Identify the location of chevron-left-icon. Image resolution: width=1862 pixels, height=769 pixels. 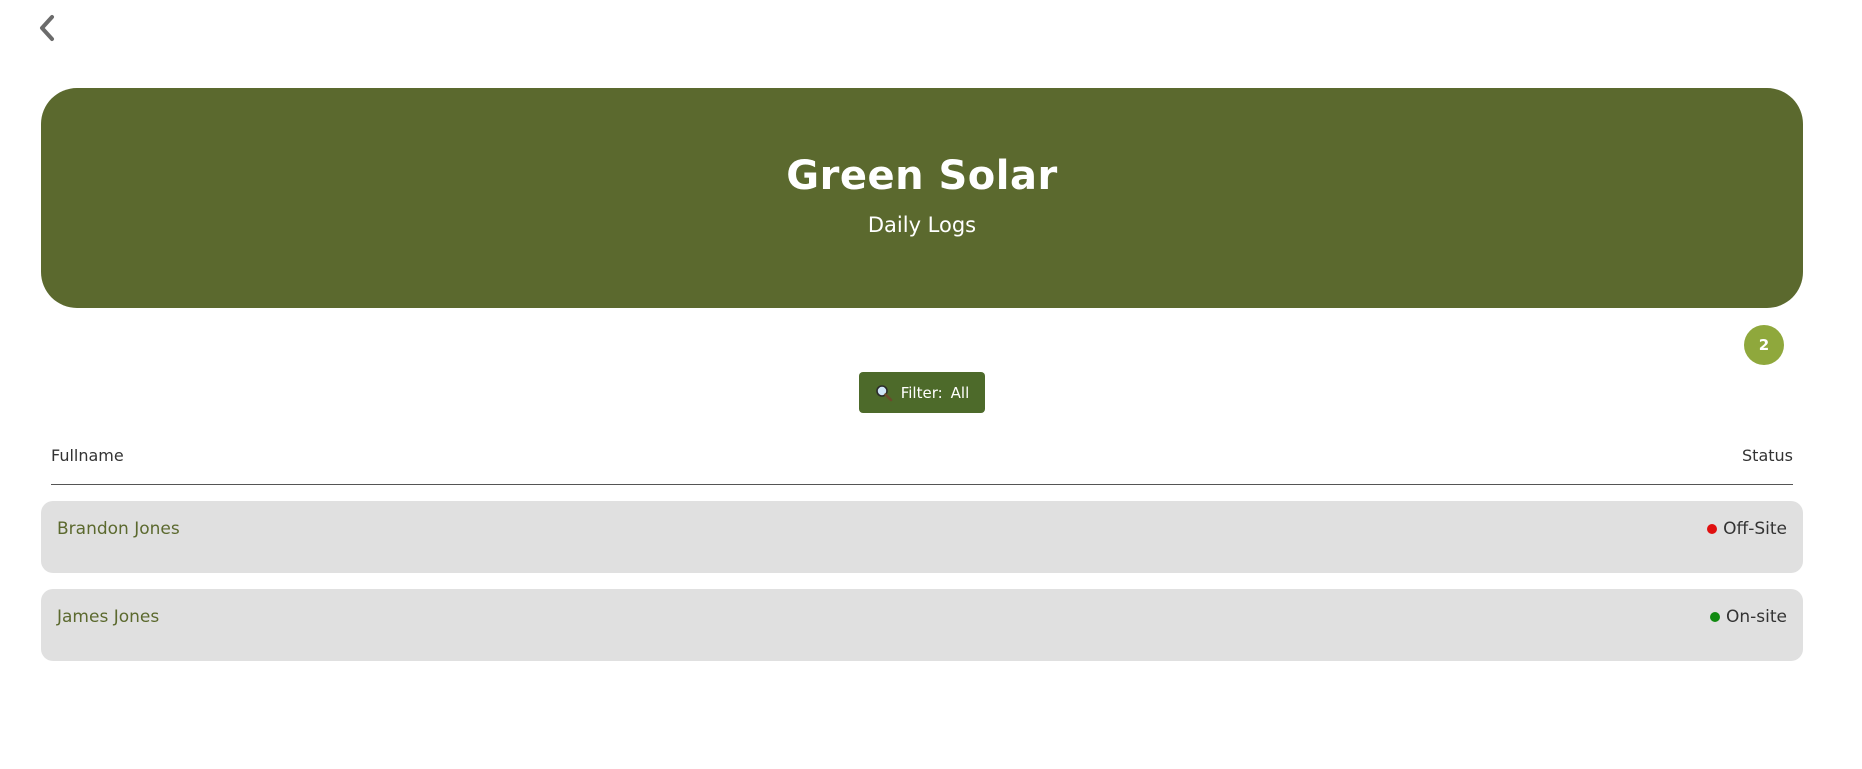
(47, 28).